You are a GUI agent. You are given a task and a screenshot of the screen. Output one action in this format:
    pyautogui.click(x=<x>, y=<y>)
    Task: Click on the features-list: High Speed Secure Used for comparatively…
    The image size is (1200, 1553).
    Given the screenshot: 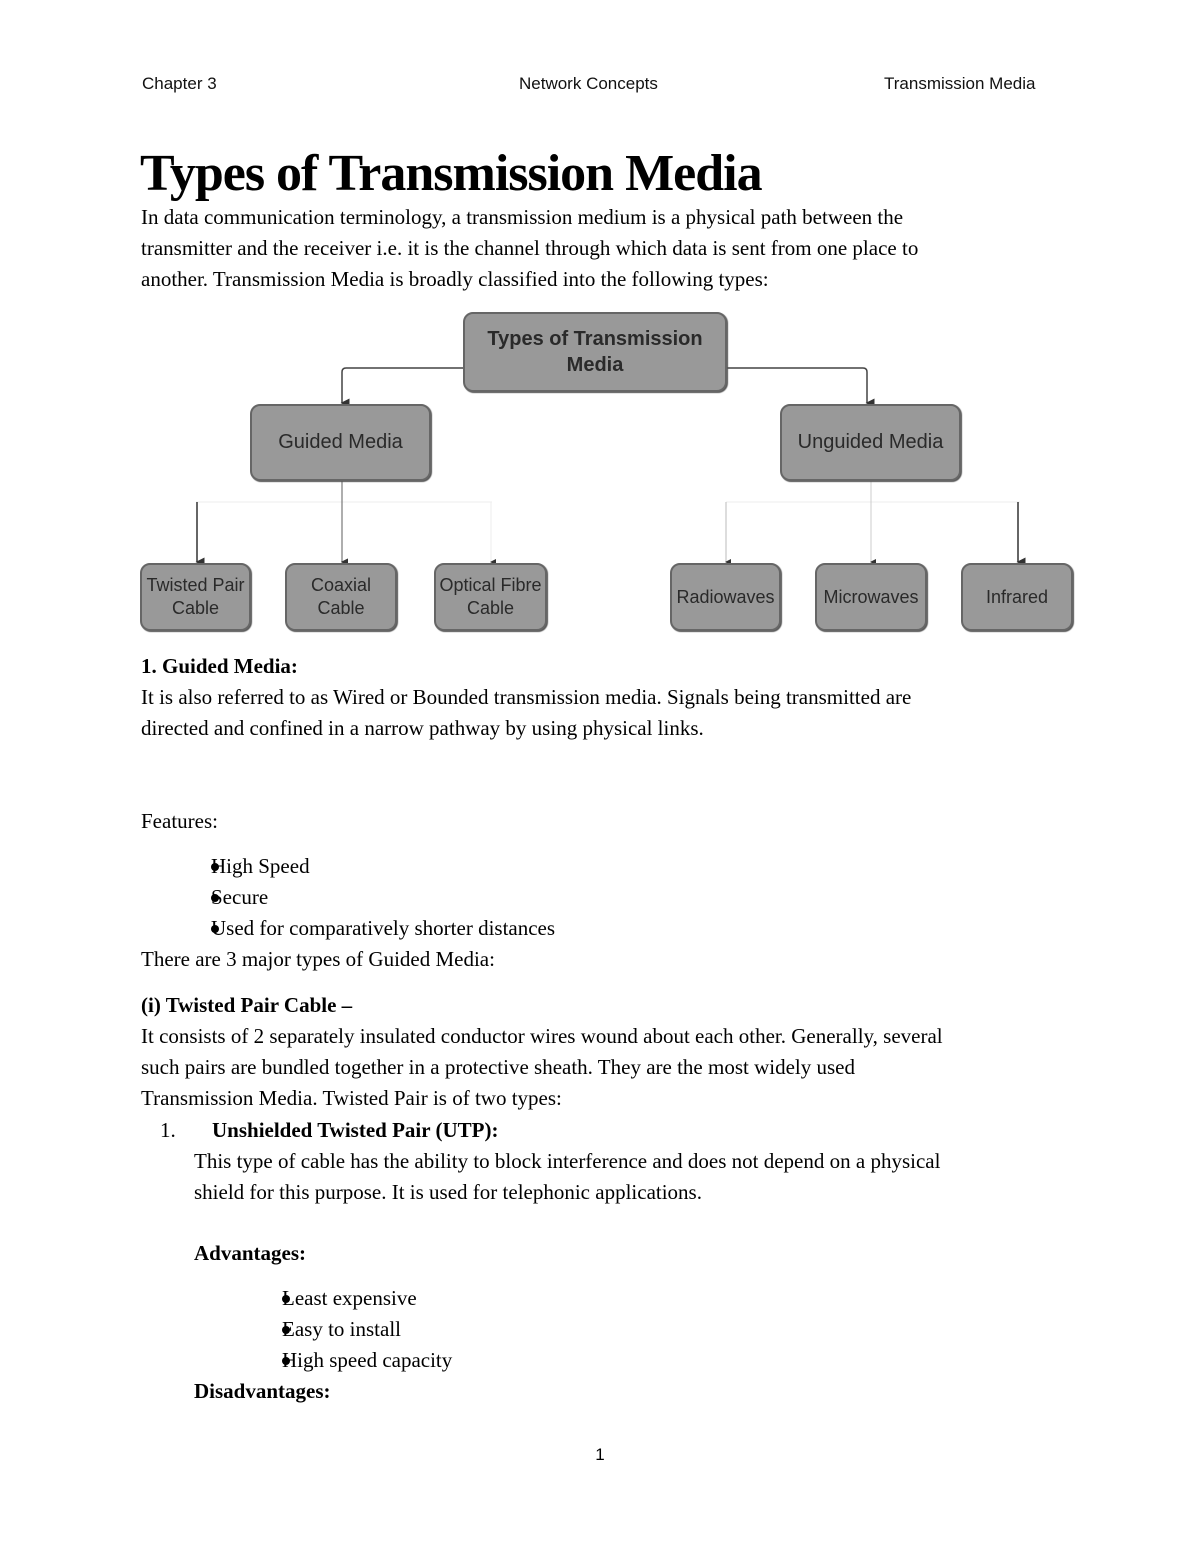 What is the action you would take?
    pyautogui.click(x=601, y=897)
    